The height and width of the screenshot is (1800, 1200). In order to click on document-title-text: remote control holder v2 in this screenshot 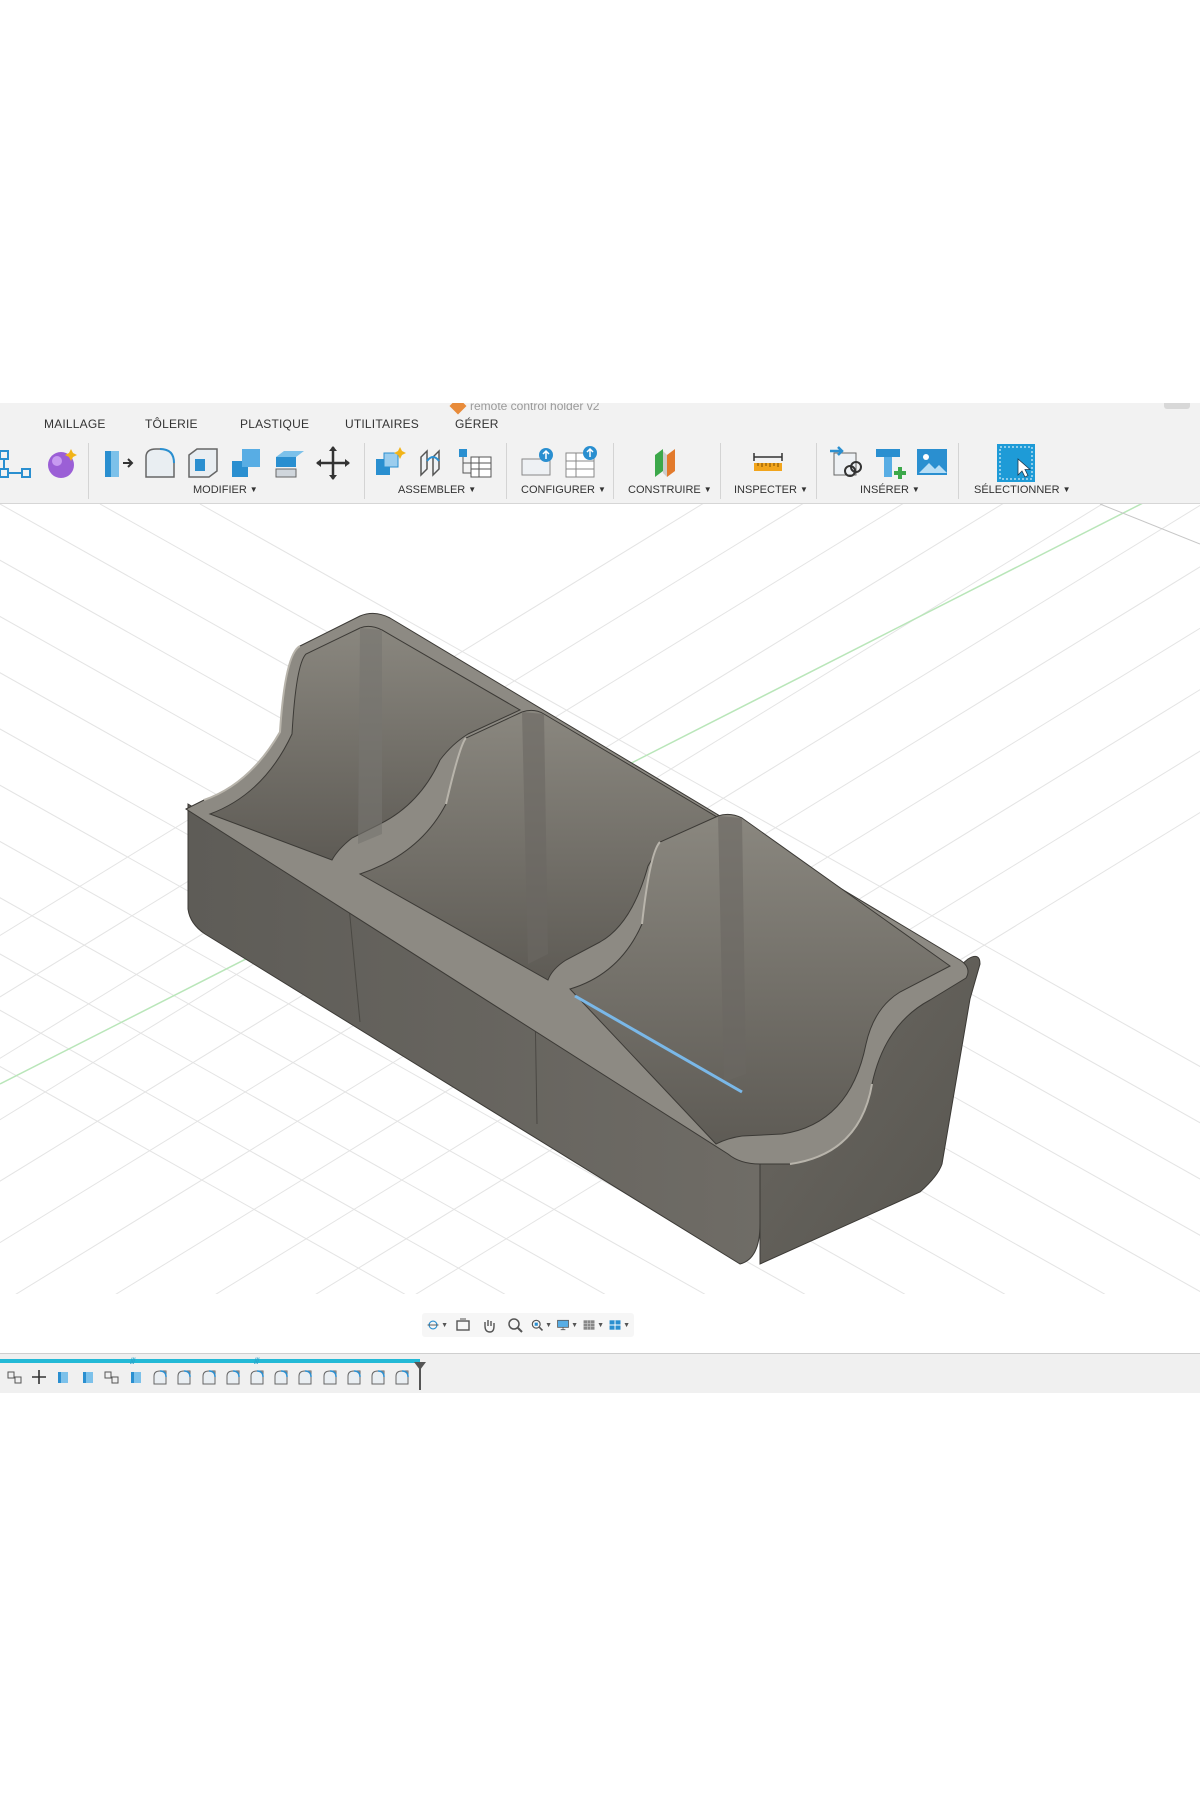, I will do `click(535, 408)`.